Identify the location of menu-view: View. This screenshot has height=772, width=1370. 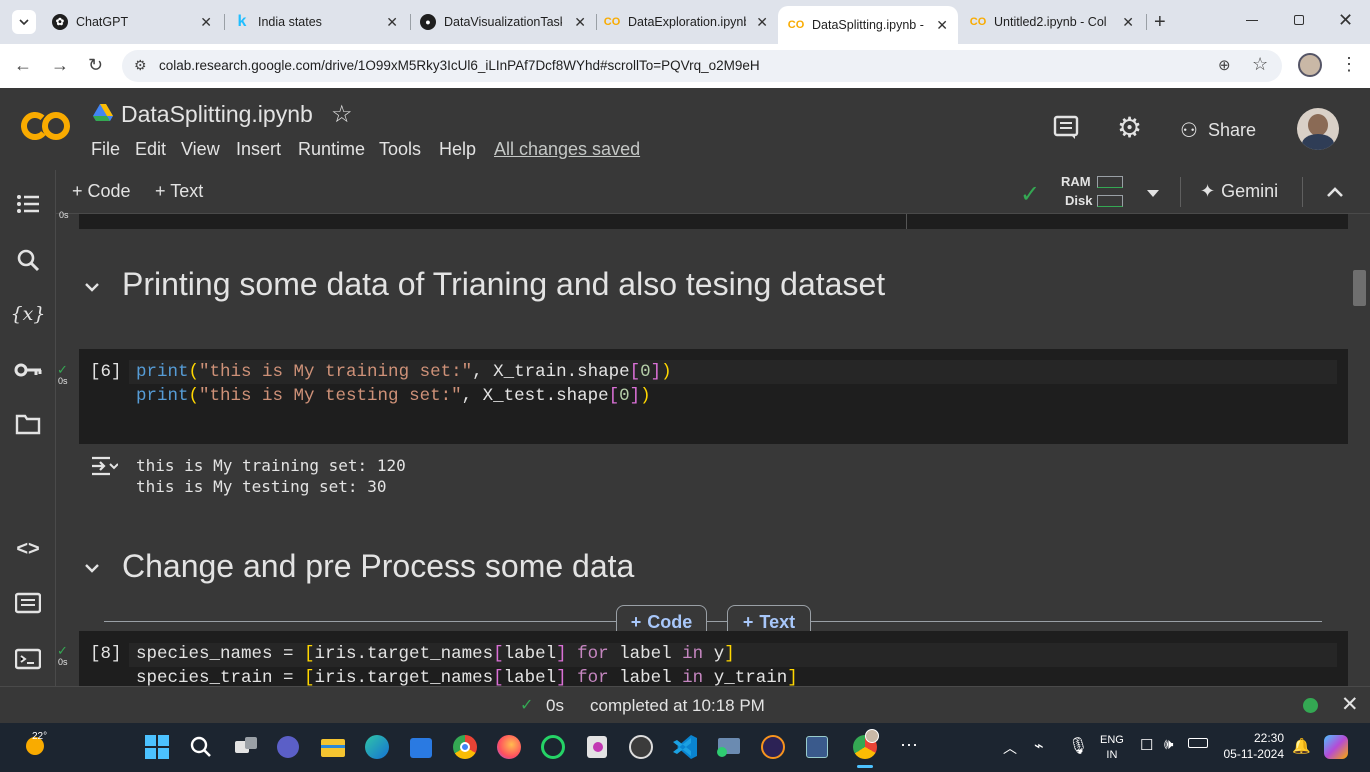
(200, 149).